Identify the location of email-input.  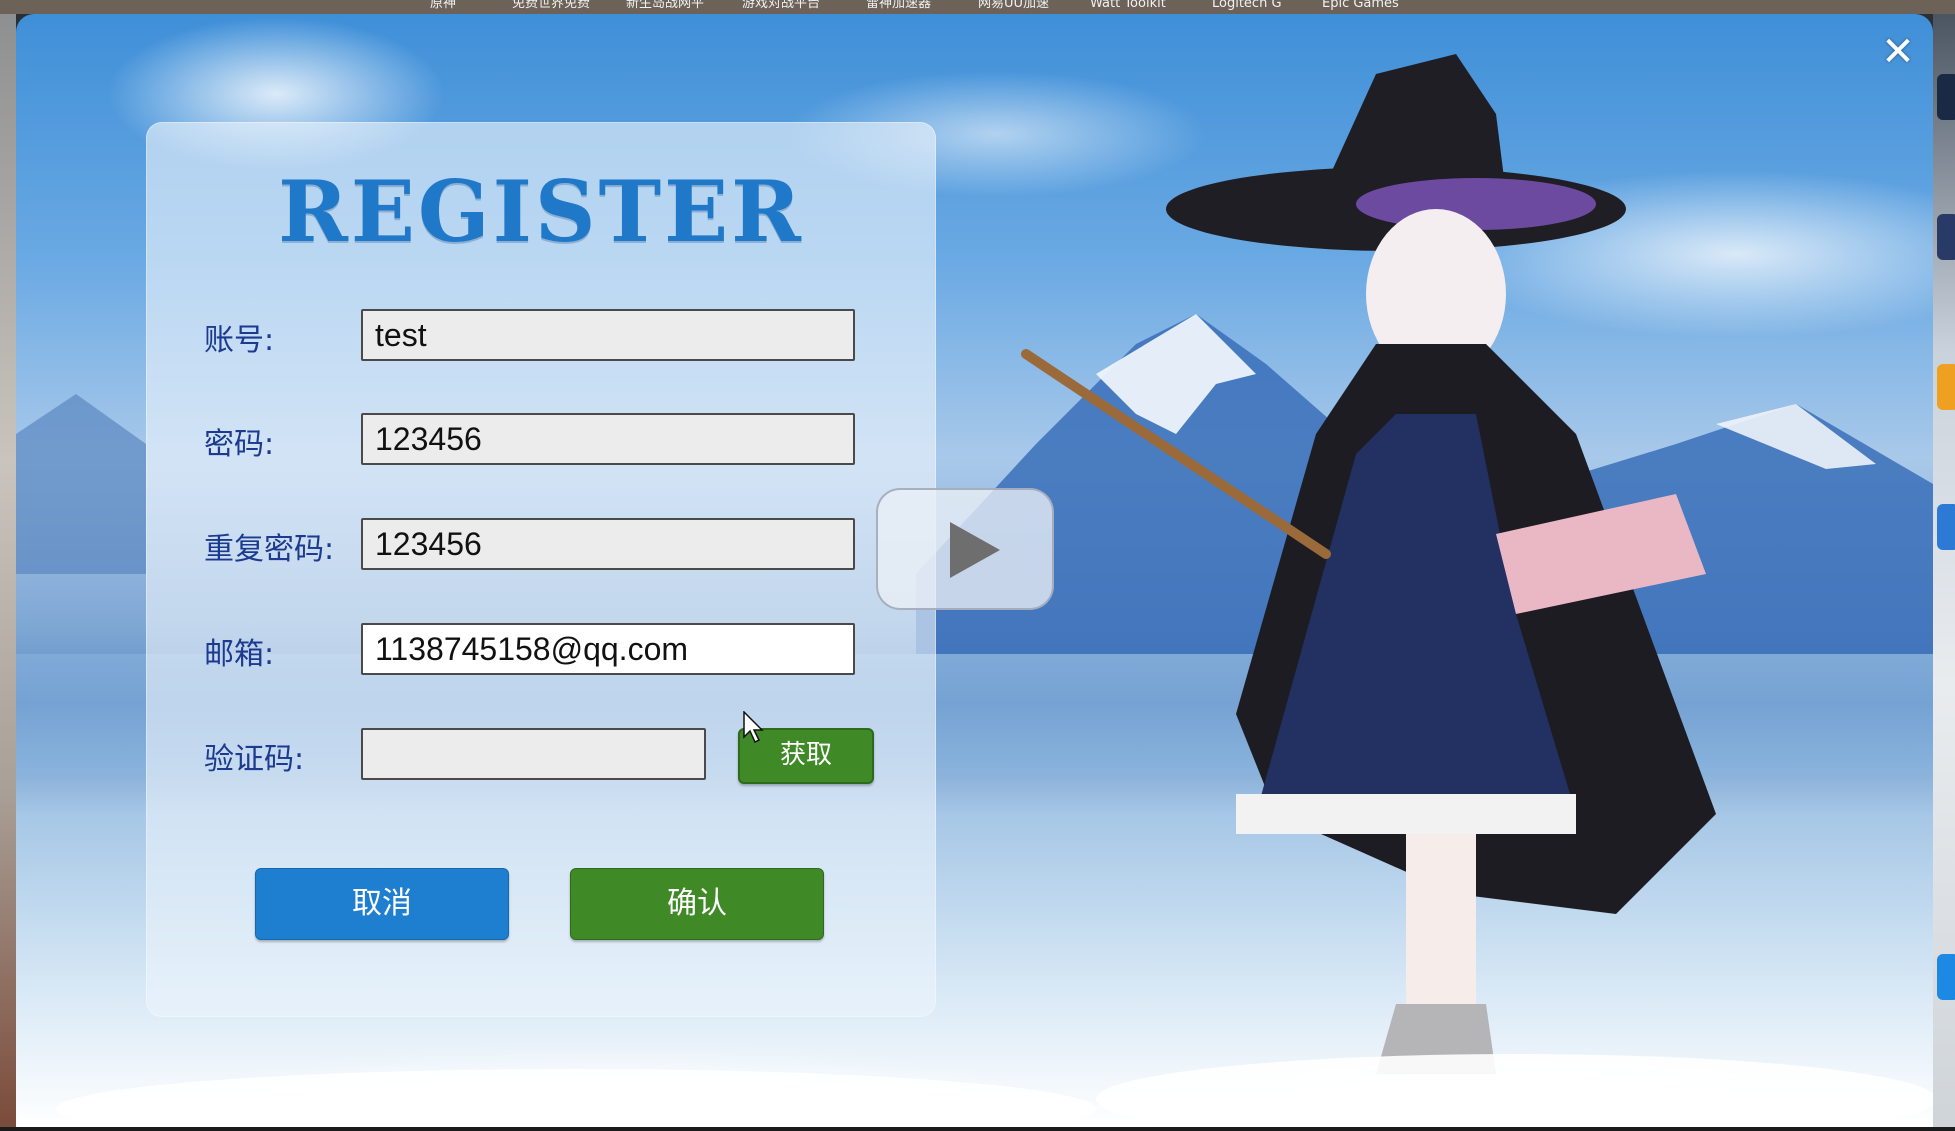
(608, 649).